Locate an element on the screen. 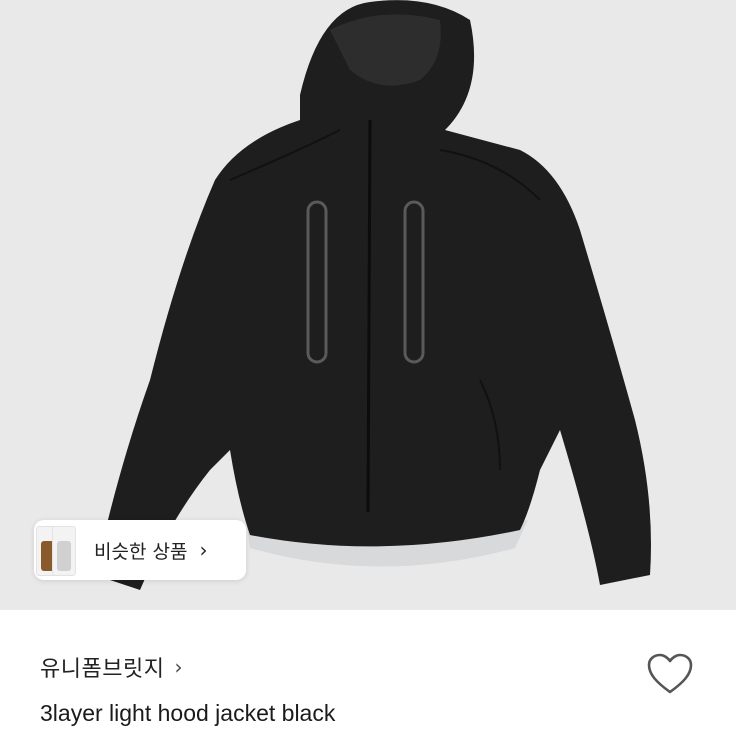 This screenshot has height=736, width=736. similar-thumbnails is located at coordinates (60, 550).